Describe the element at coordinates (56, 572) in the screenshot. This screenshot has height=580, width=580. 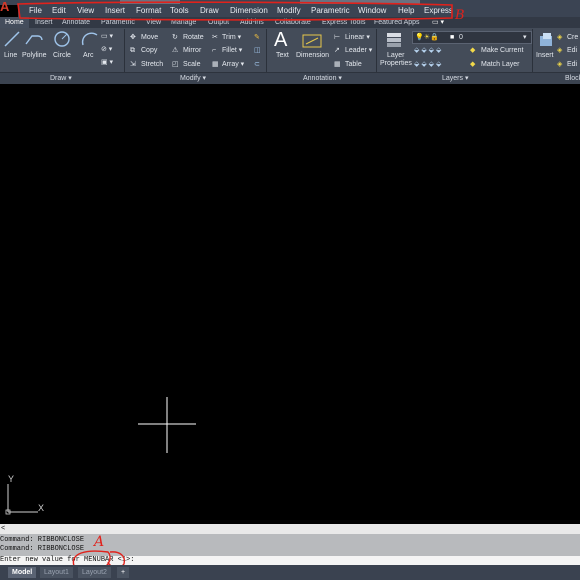
I see `tab-layout1: Layout1` at that location.